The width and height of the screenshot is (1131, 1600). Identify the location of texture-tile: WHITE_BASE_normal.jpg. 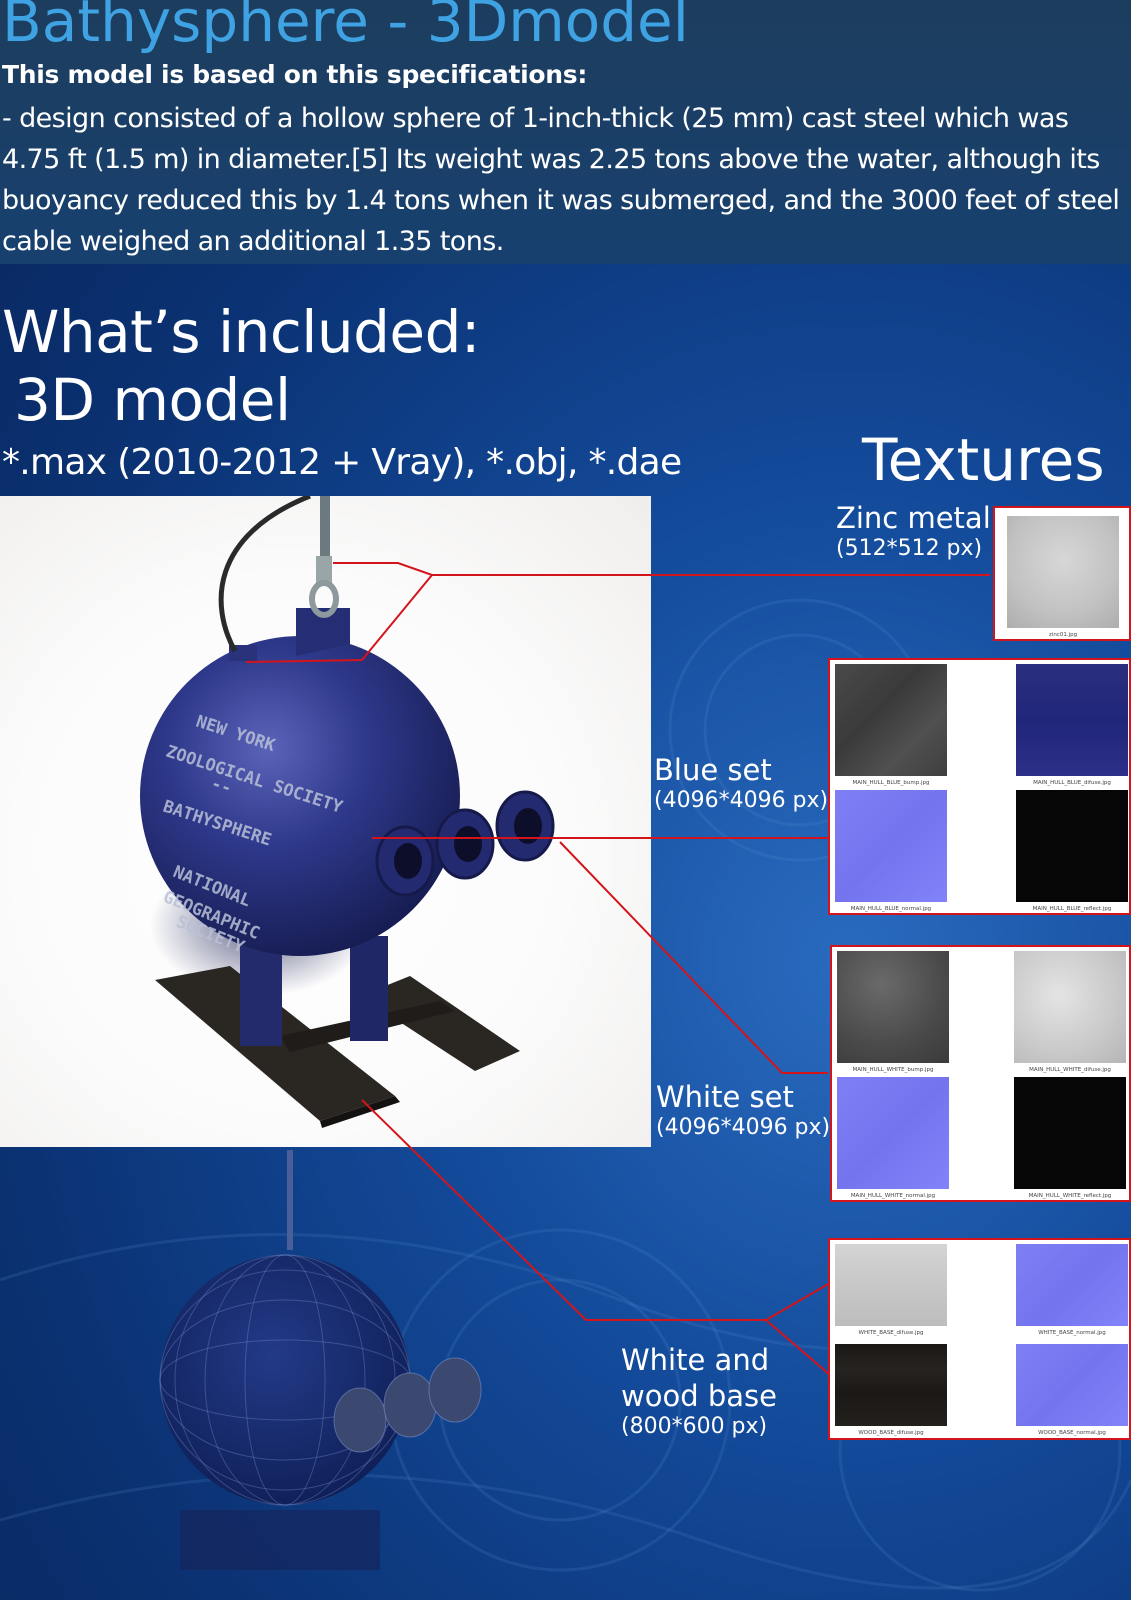
(1072, 1292).